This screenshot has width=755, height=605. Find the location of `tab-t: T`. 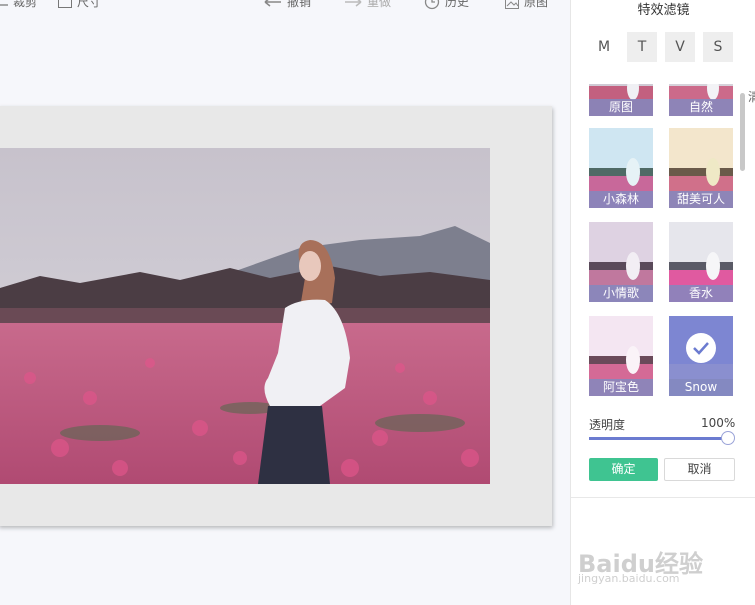

tab-t: T is located at coordinates (642, 47).